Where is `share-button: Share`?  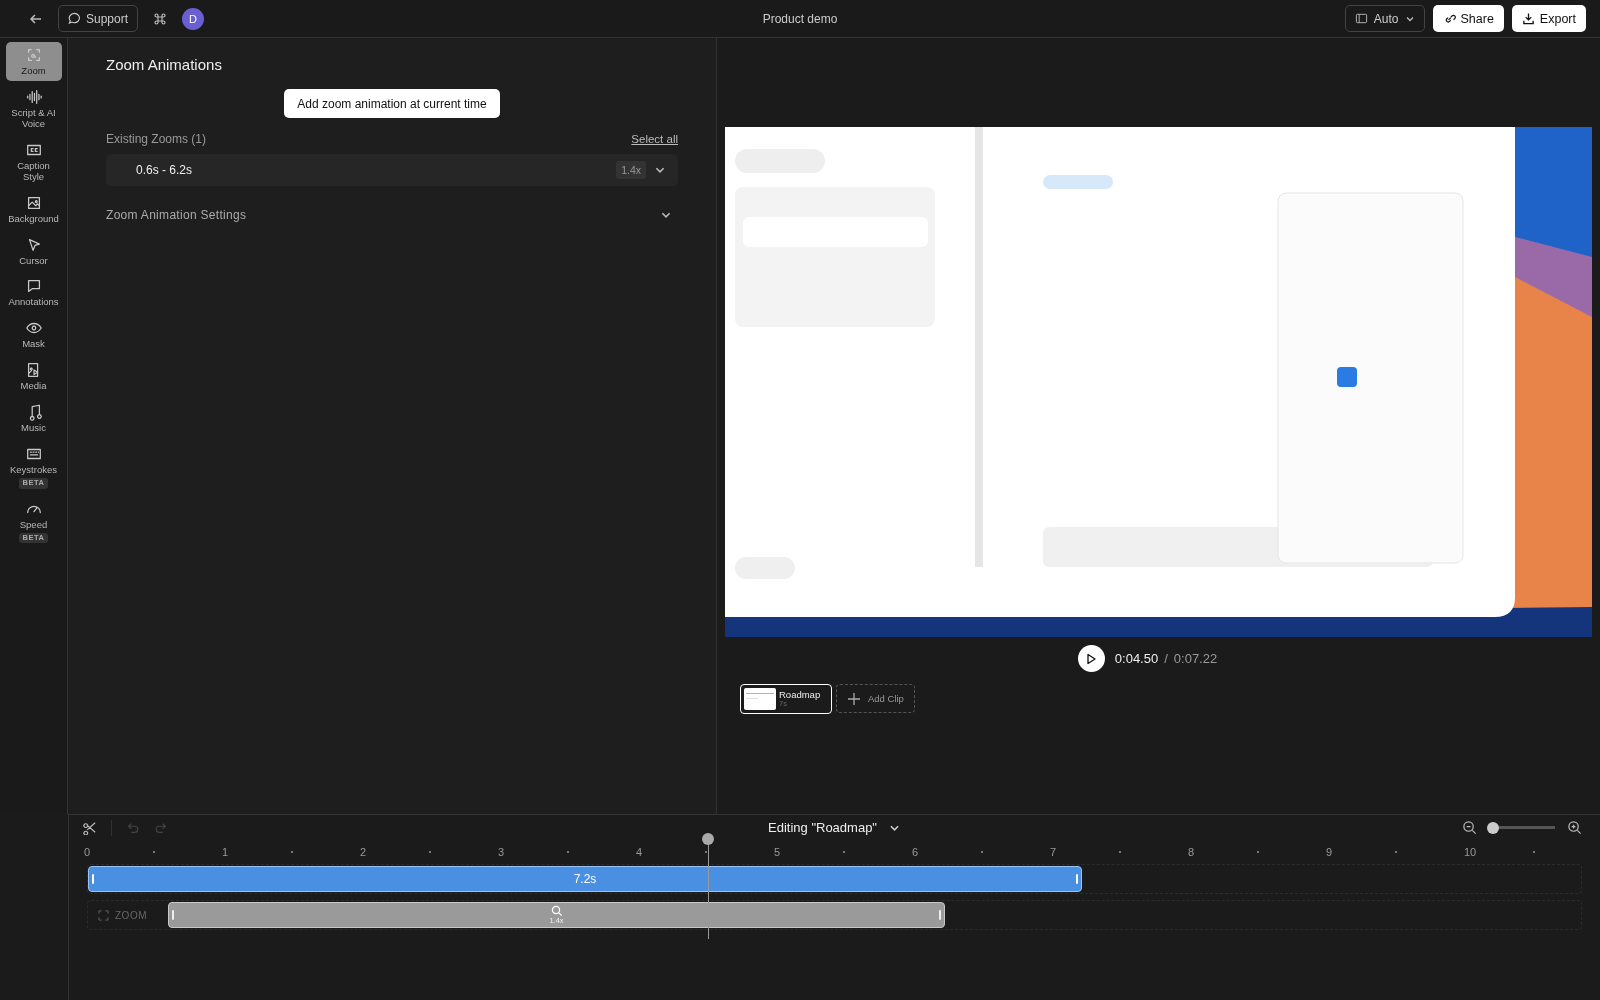 share-button: Share is located at coordinates (1468, 18).